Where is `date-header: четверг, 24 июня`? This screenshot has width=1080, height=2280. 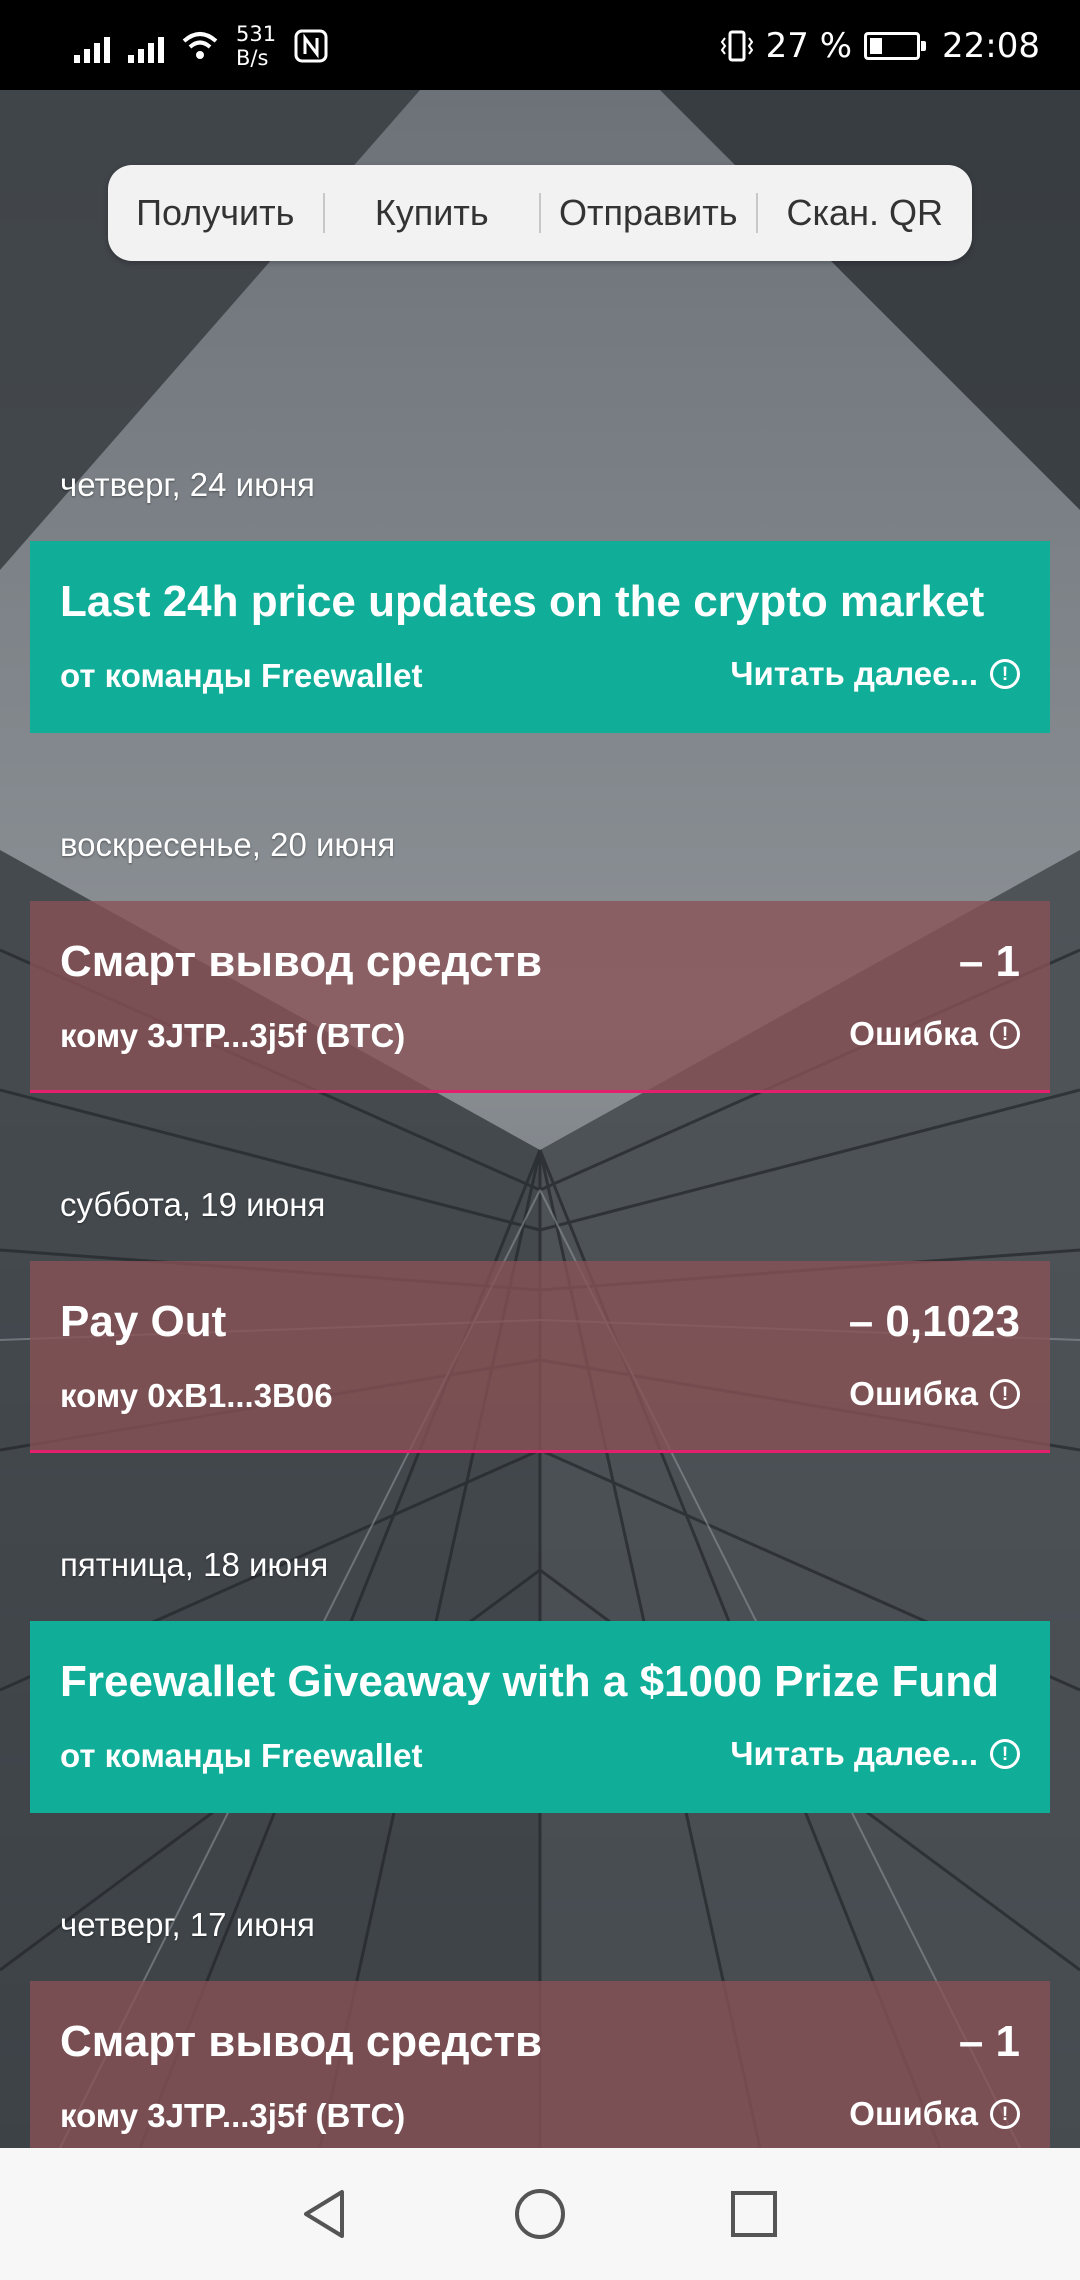 date-header: четверг, 24 июня is located at coordinates (187, 484).